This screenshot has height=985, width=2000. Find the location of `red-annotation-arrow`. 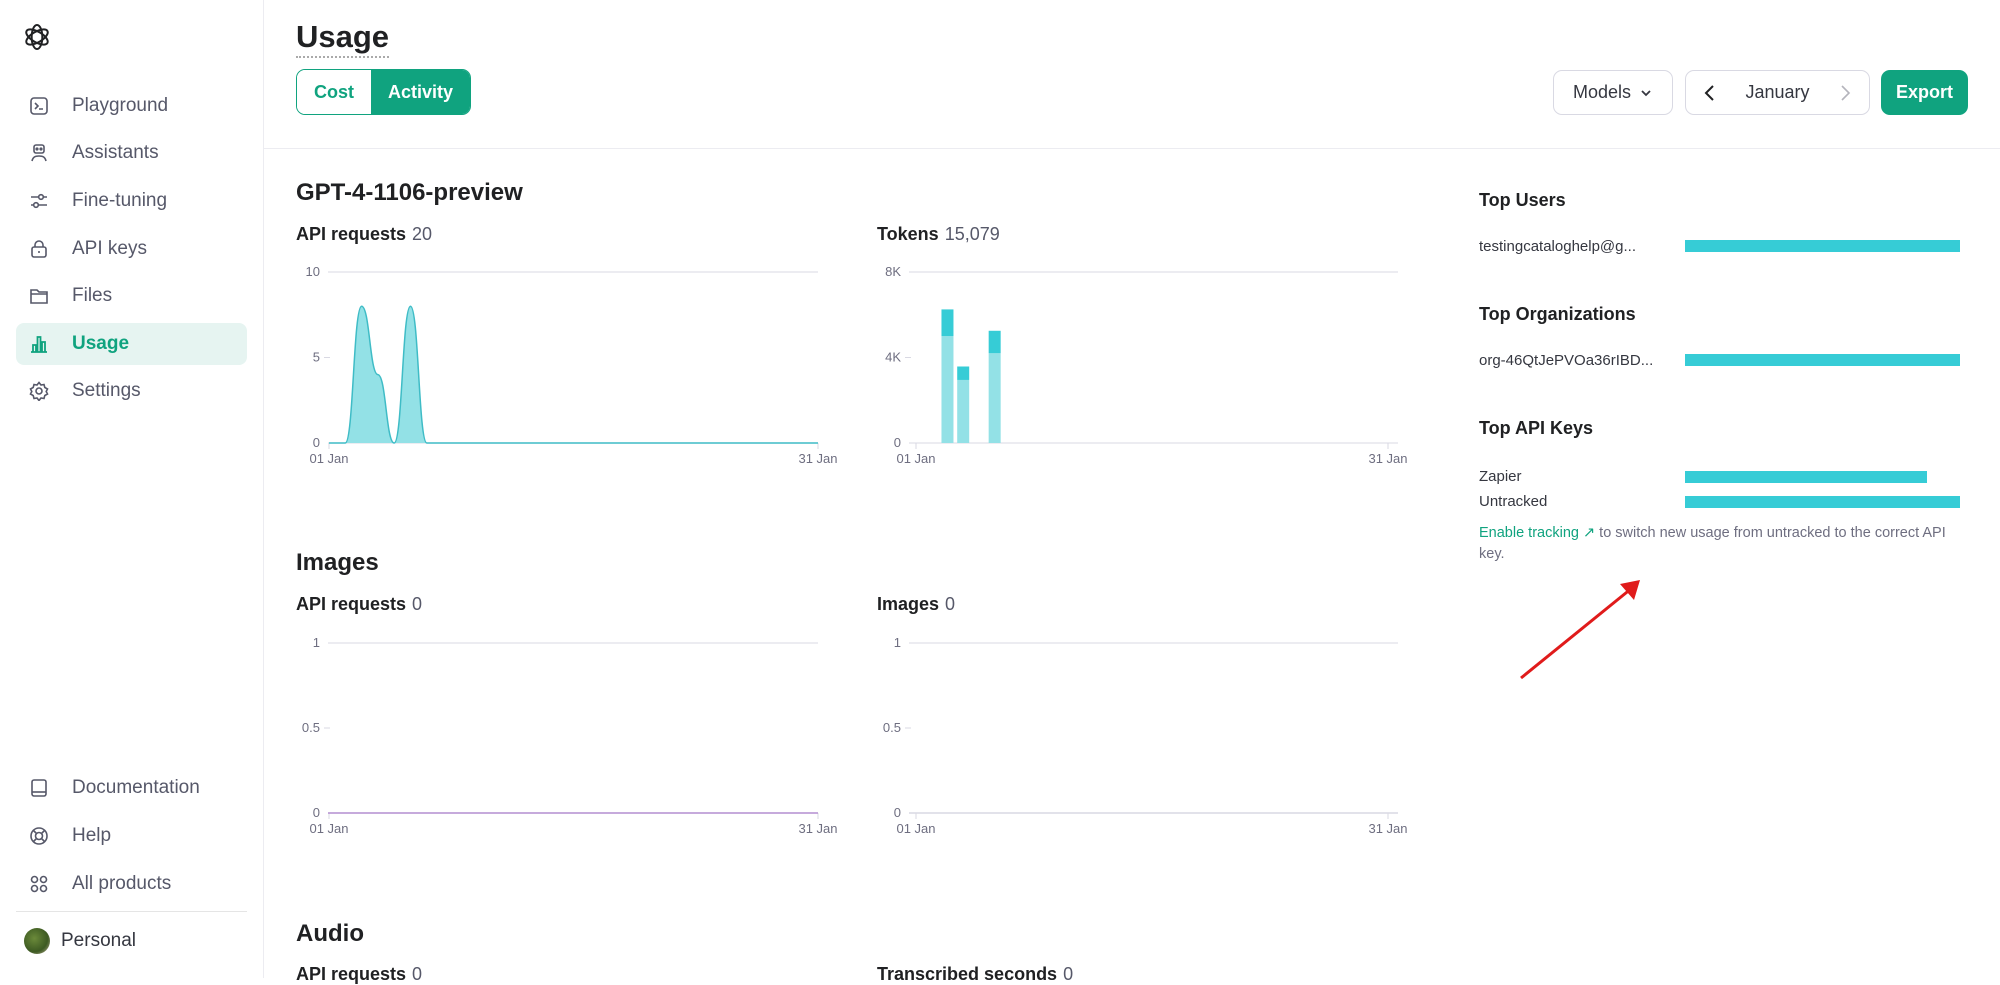

red-annotation-arrow is located at coordinates (1580, 630).